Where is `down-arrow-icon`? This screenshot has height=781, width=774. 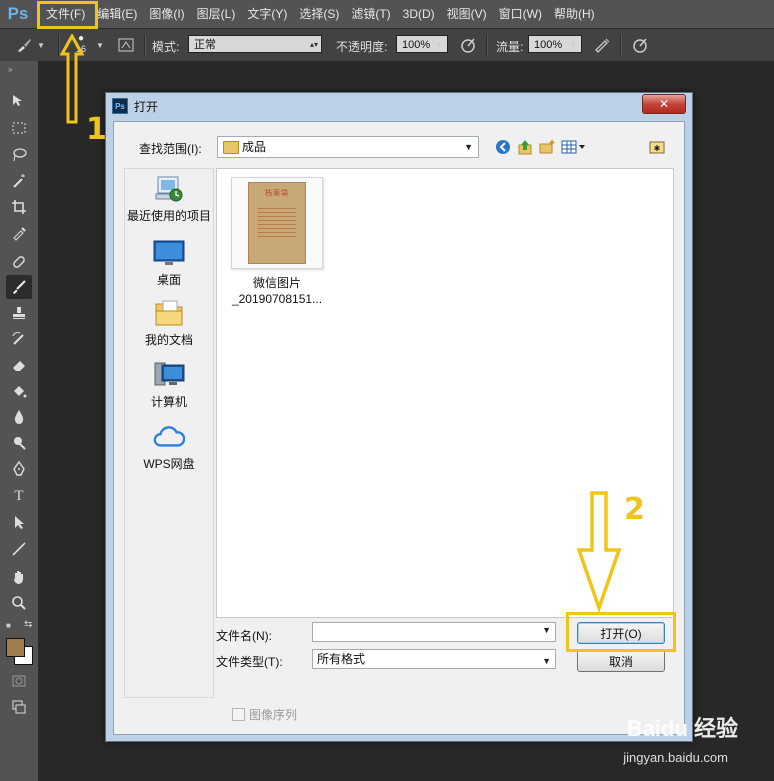 down-arrow-icon is located at coordinates (599, 551).